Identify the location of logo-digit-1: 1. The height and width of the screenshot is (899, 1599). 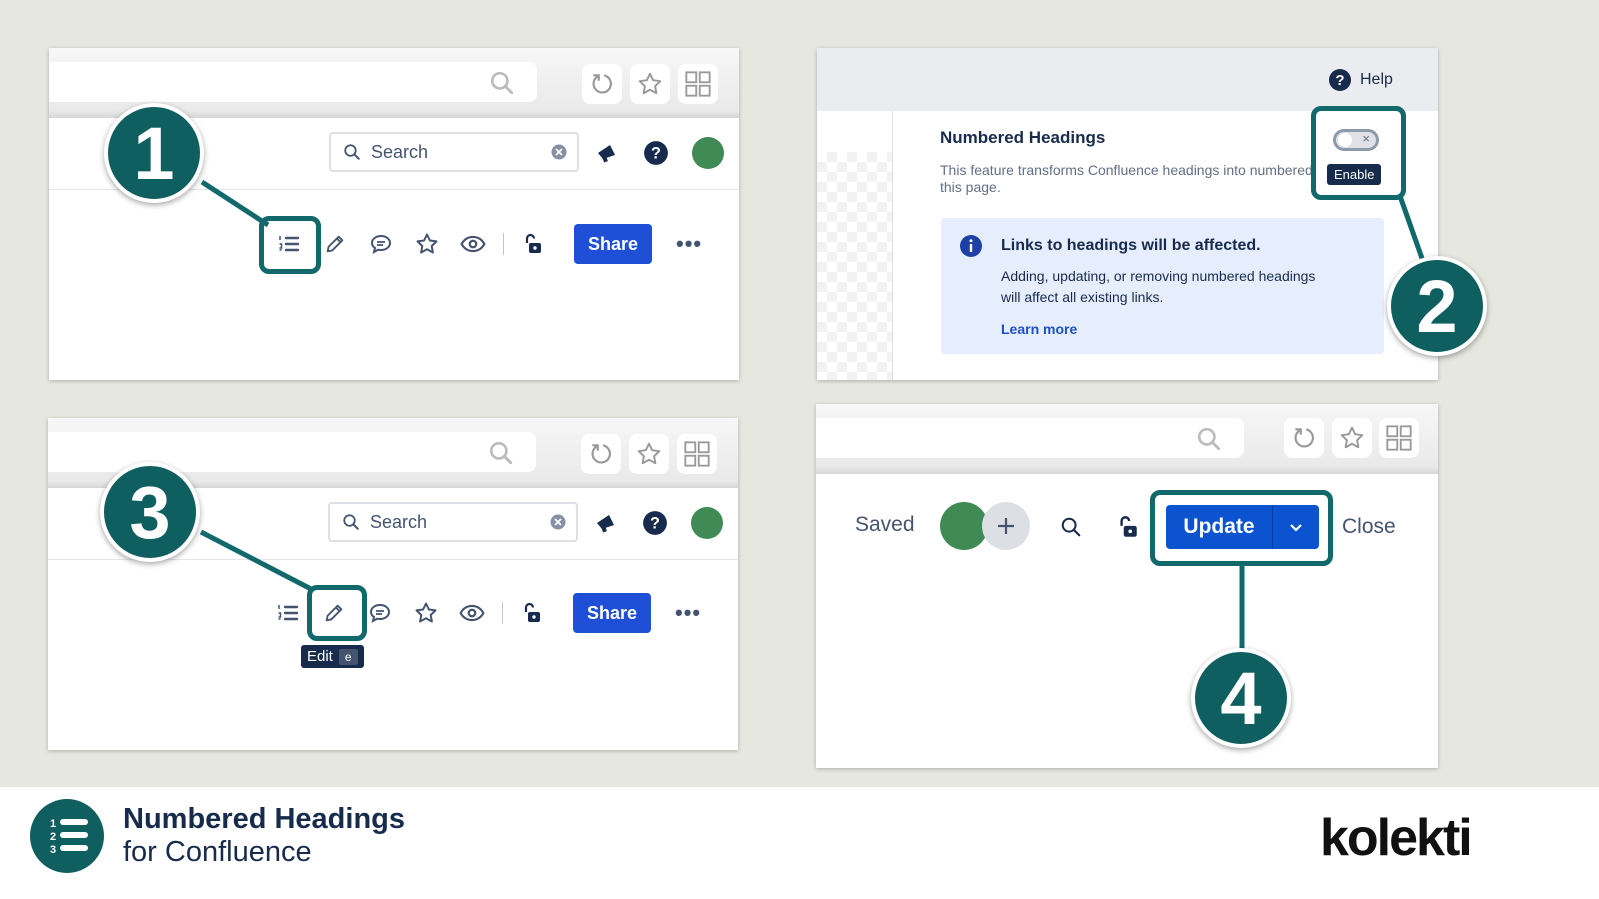
(53, 824).